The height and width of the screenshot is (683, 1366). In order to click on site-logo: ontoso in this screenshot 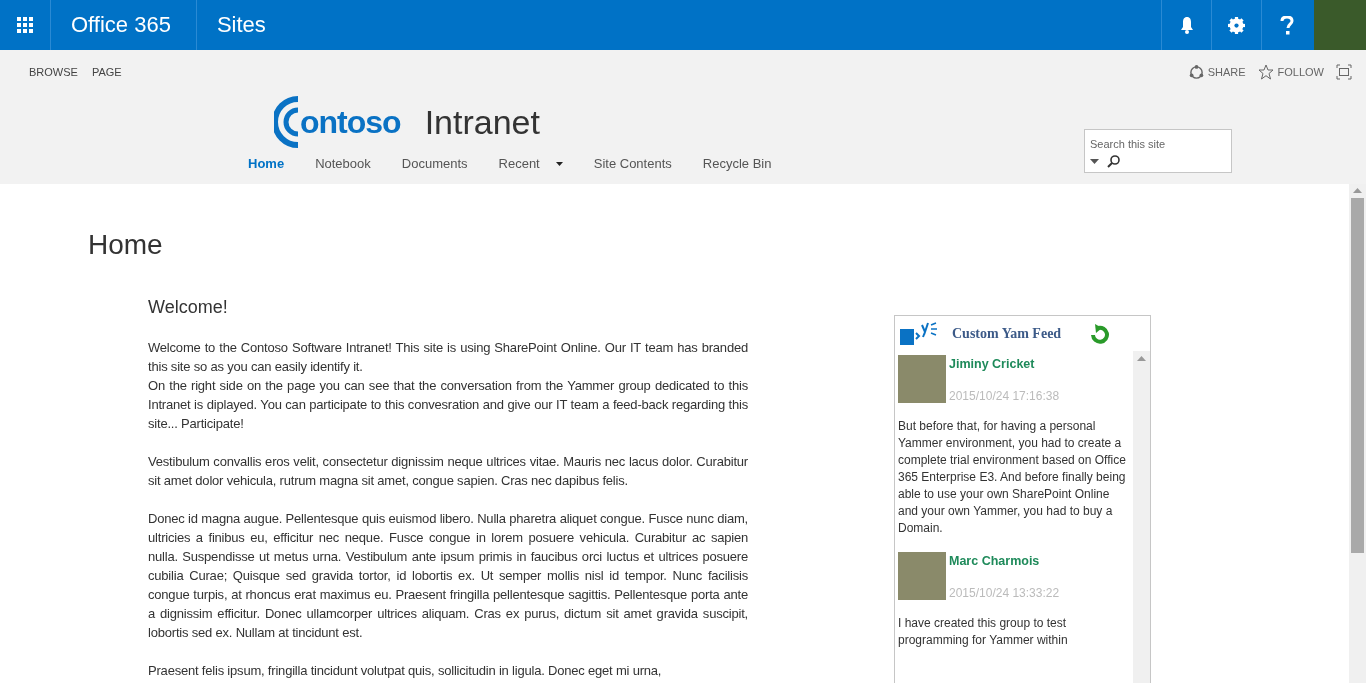, I will do `click(337, 122)`.